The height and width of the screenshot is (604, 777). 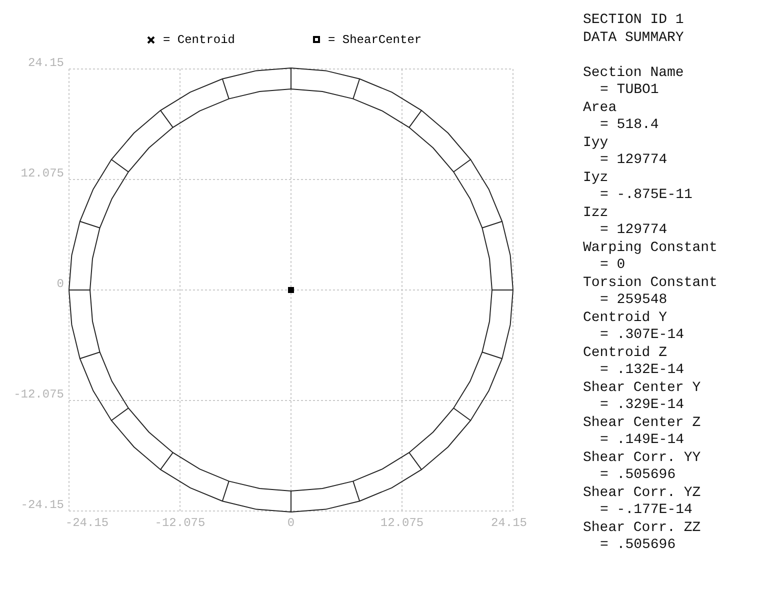 I want to click on field-value: = .132E-14, so click(x=641, y=371).